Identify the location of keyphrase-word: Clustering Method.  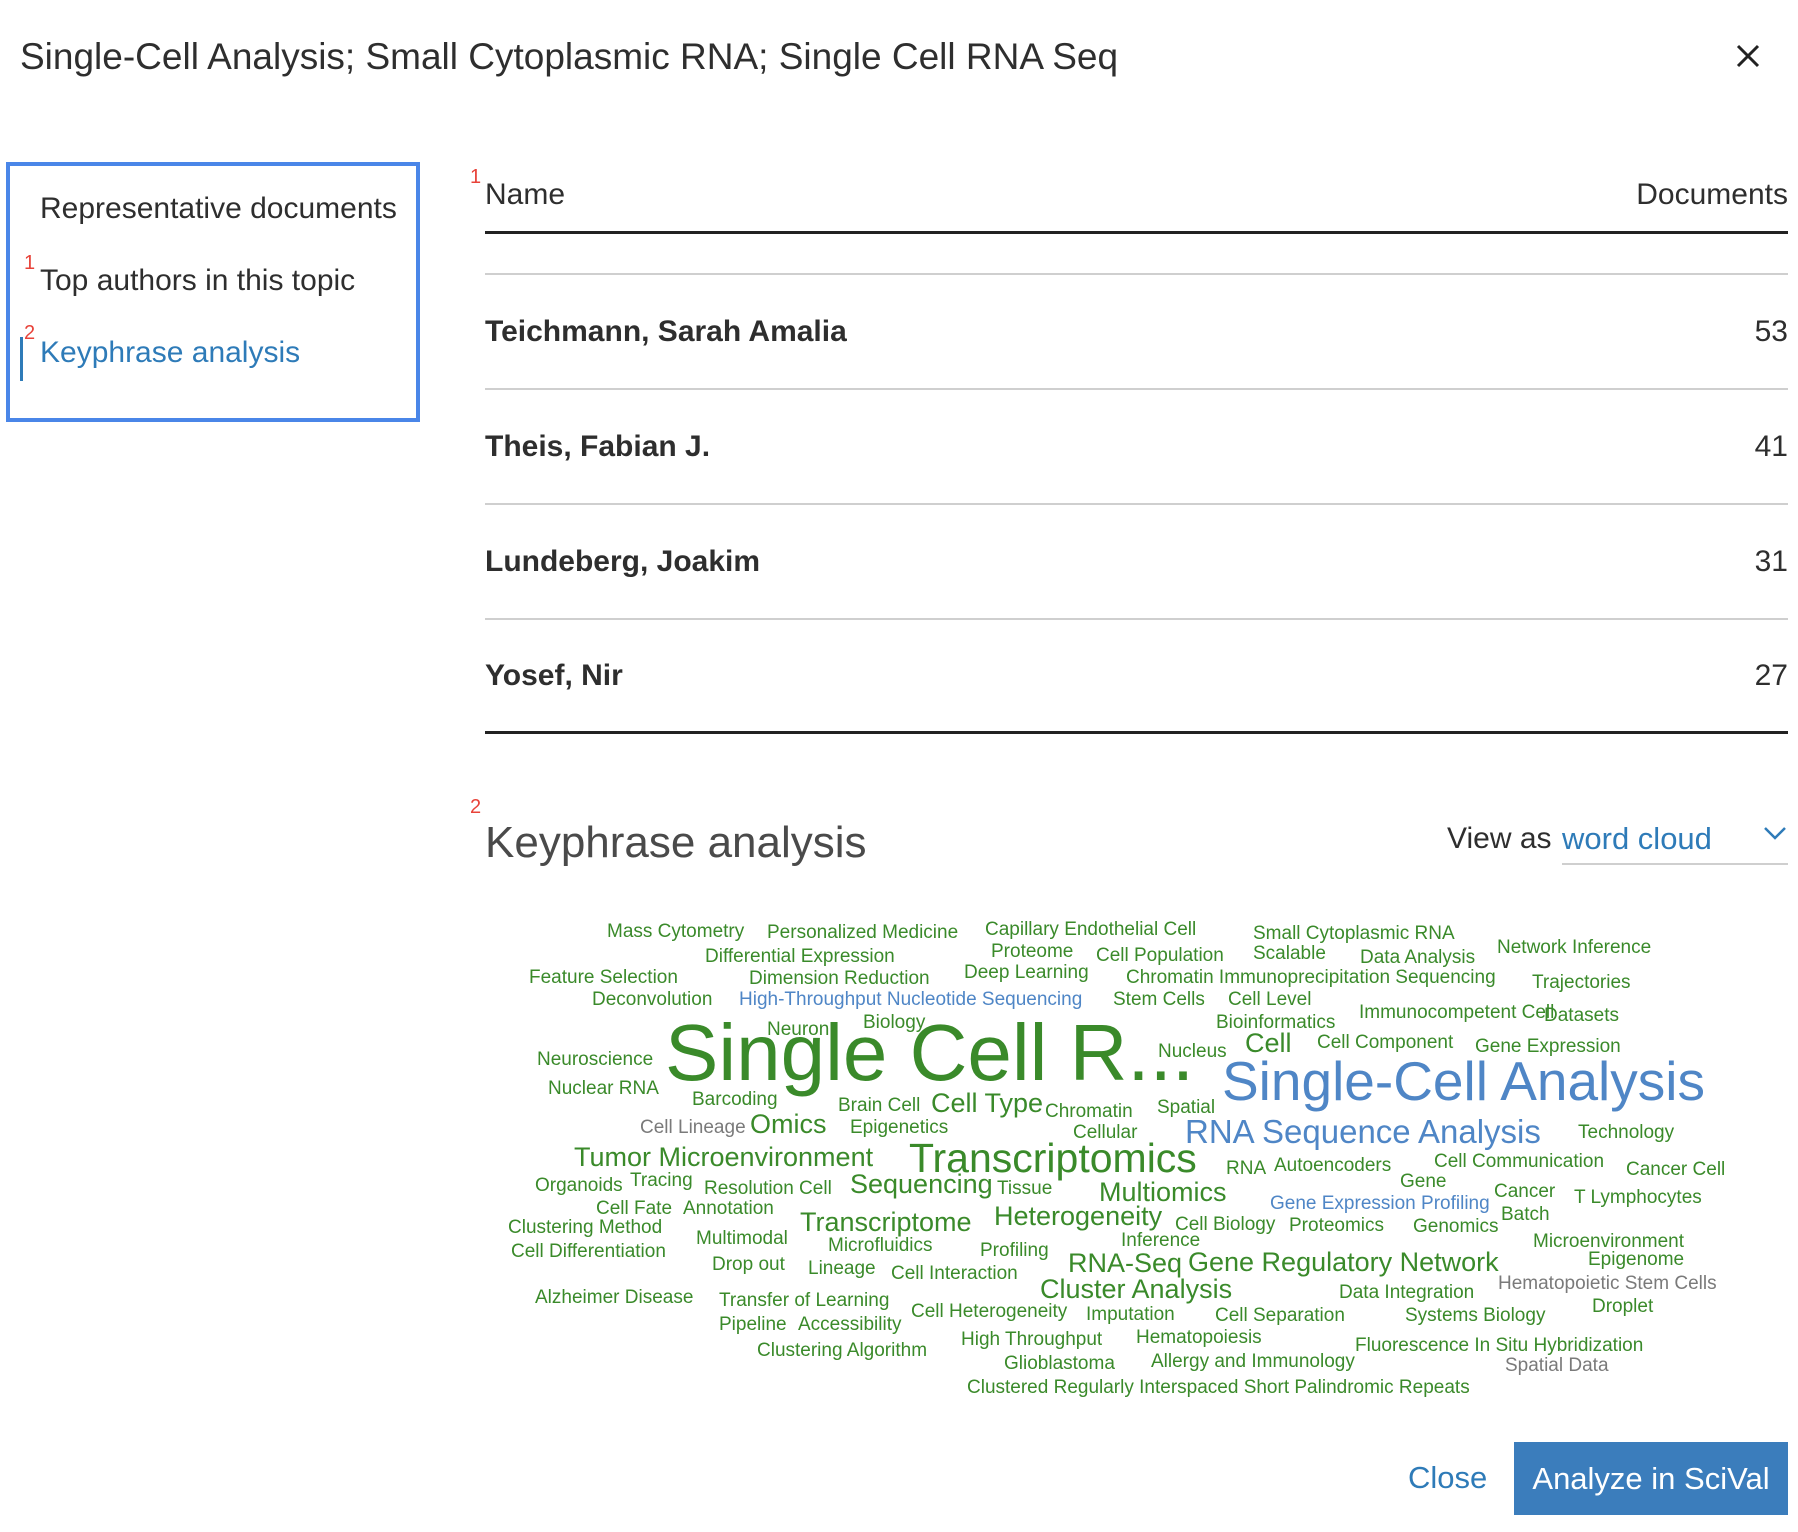
(585, 1227).